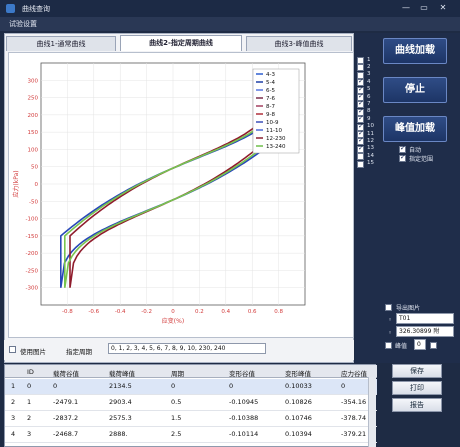  I want to click on table-cell: 2134.5, so click(120, 386).